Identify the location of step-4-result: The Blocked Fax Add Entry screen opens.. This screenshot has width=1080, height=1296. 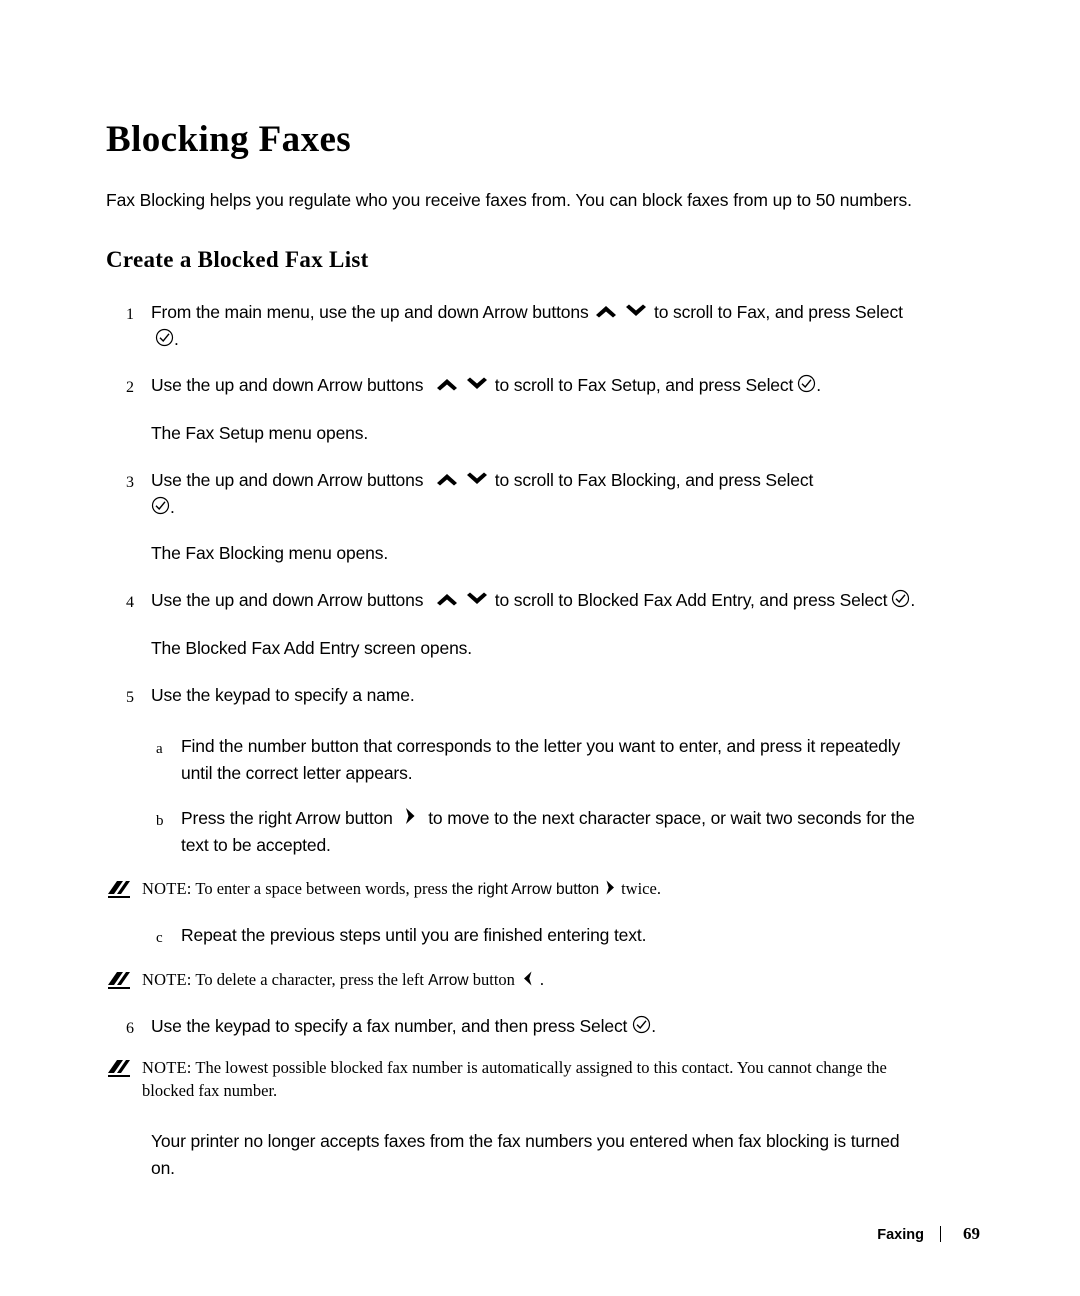
(311, 648).